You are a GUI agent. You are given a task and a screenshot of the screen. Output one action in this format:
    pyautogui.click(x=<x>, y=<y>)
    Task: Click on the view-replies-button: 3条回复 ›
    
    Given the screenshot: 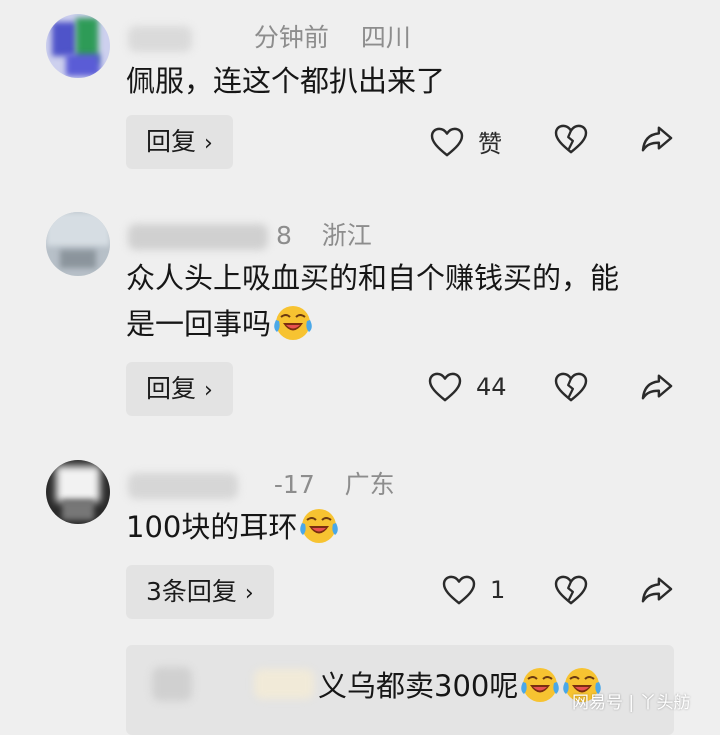 What is the action you would take?
    pyautogui.click(x=200, y=592)
    